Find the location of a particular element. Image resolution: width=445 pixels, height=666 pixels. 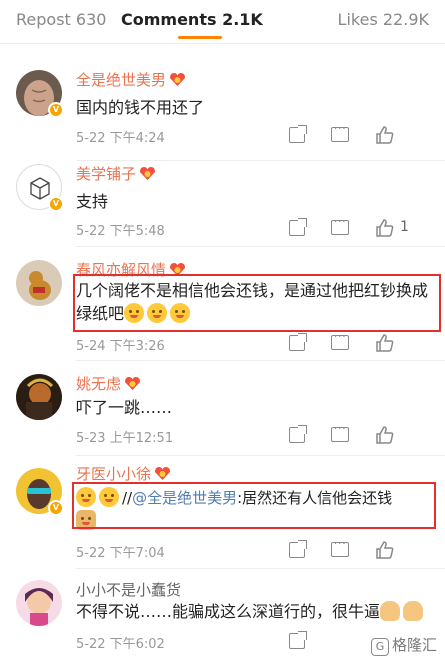

comment-actions: 1 is located at coordinates (359, 227).